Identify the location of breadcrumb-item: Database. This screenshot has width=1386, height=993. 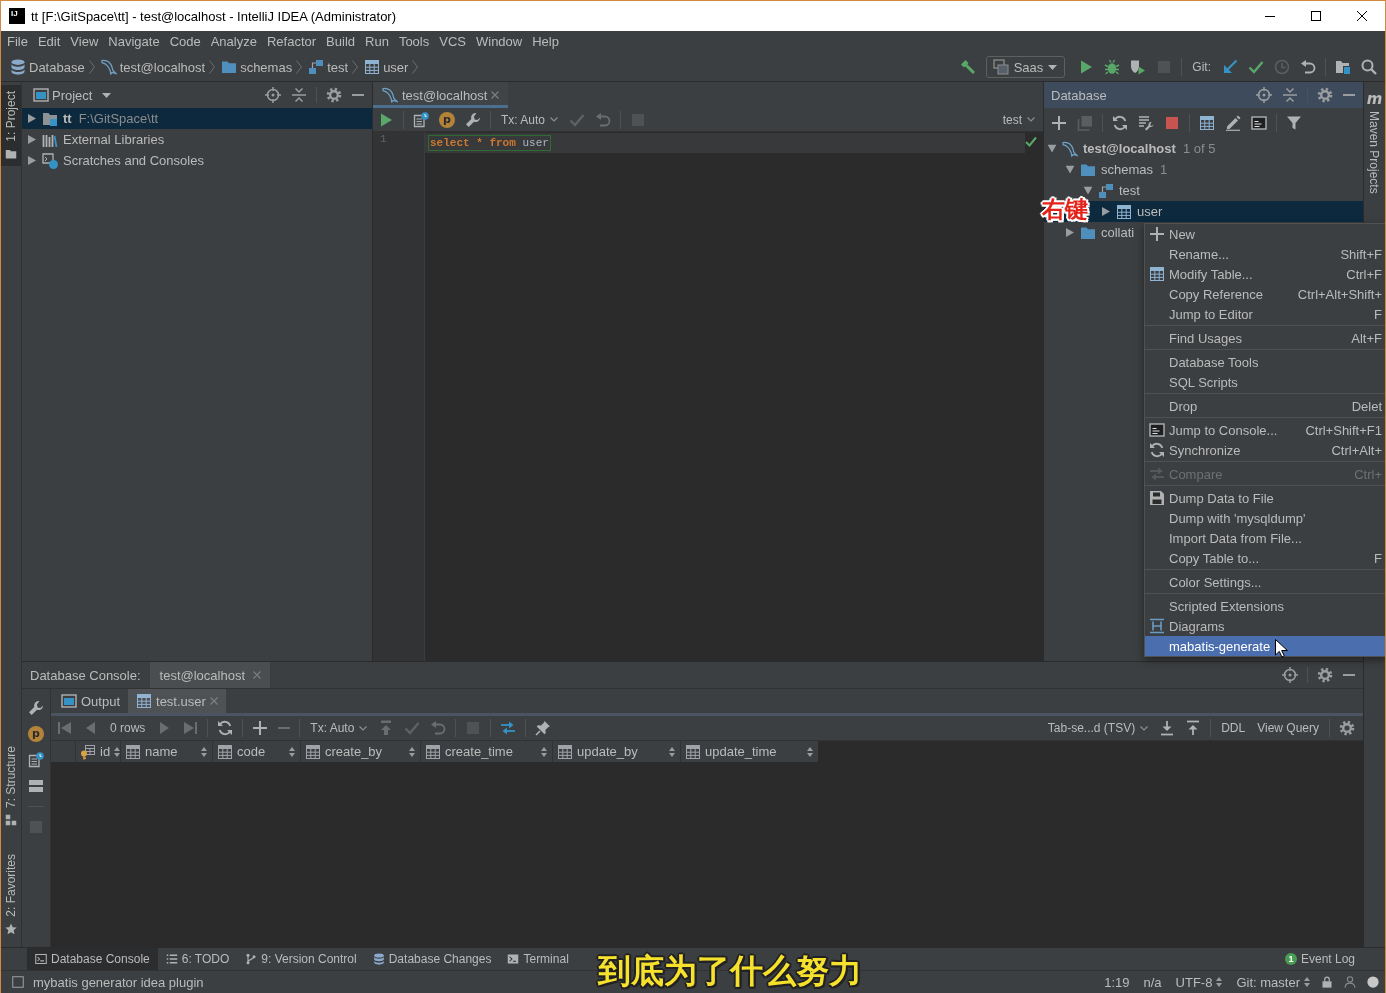
(47, 67).